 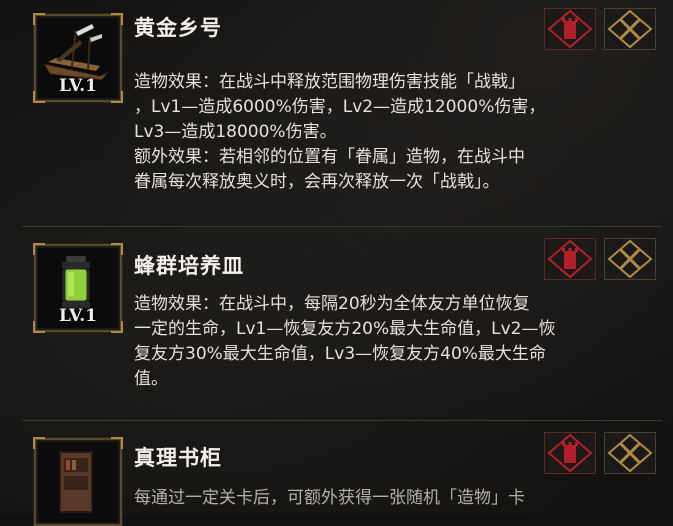 I want to click on description-line: 值。, so click(x=151, y=379).